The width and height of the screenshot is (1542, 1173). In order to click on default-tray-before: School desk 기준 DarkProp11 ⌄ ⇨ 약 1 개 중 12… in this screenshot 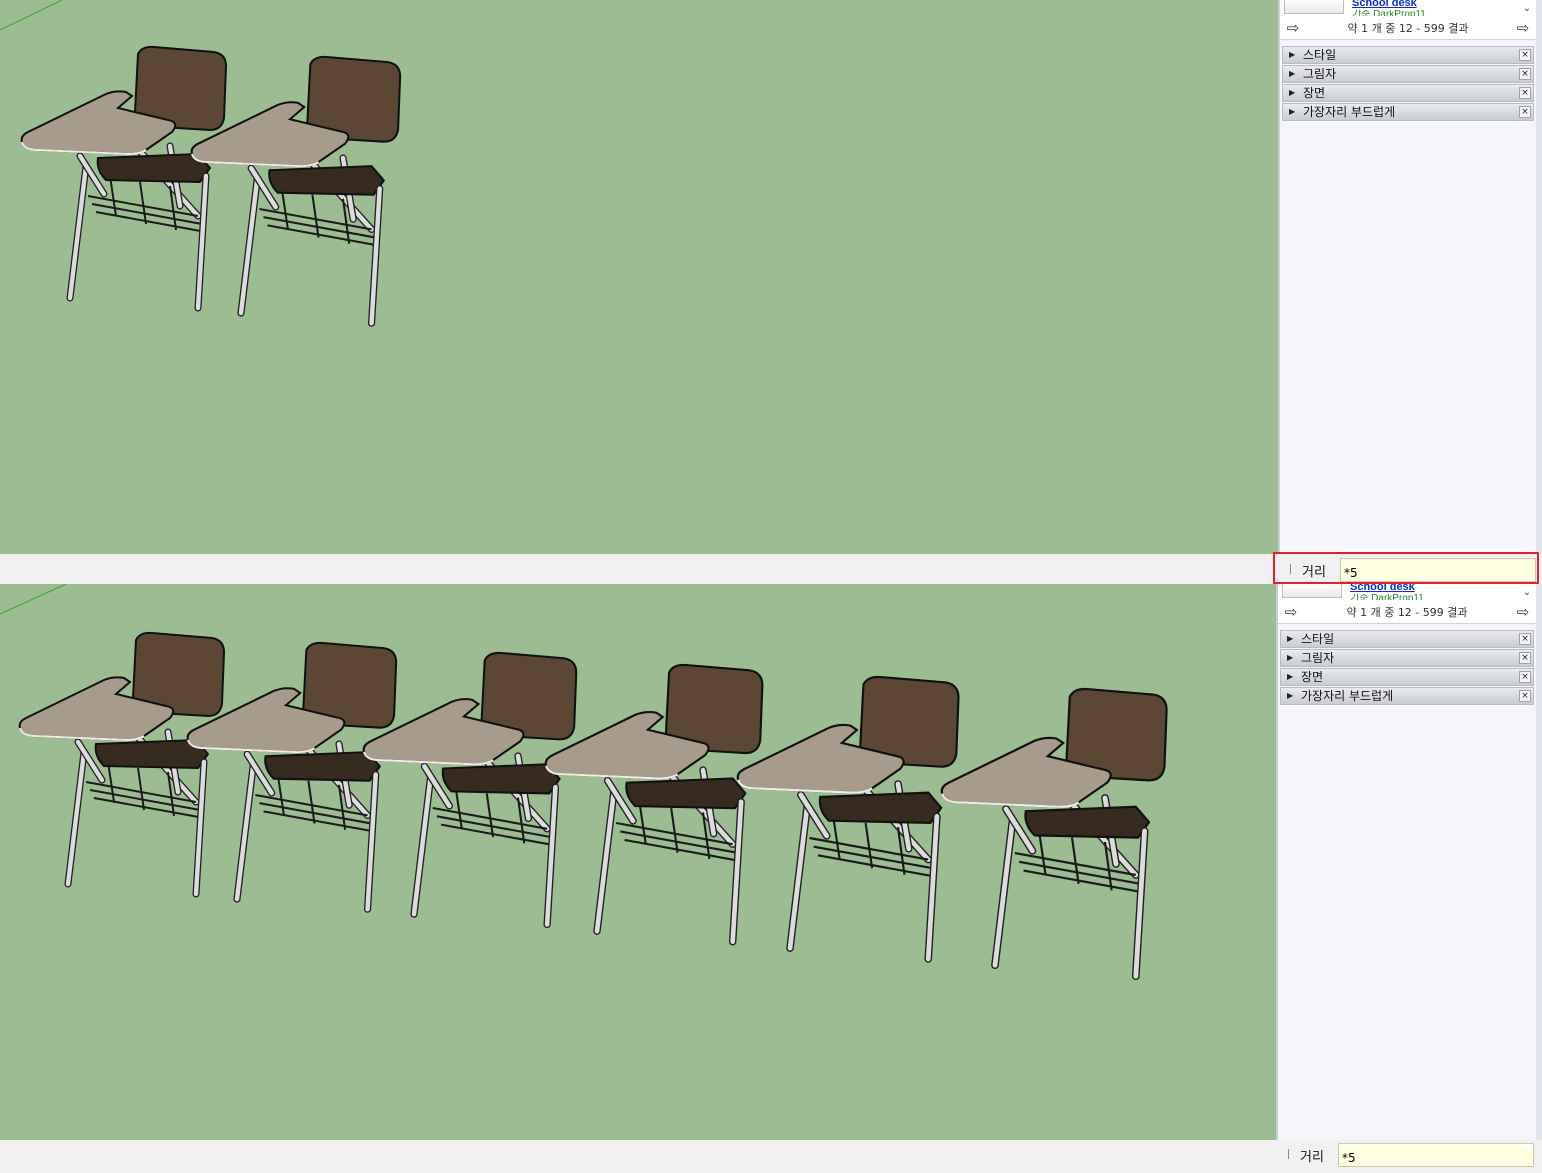, I will do `click(1410, 277)`.